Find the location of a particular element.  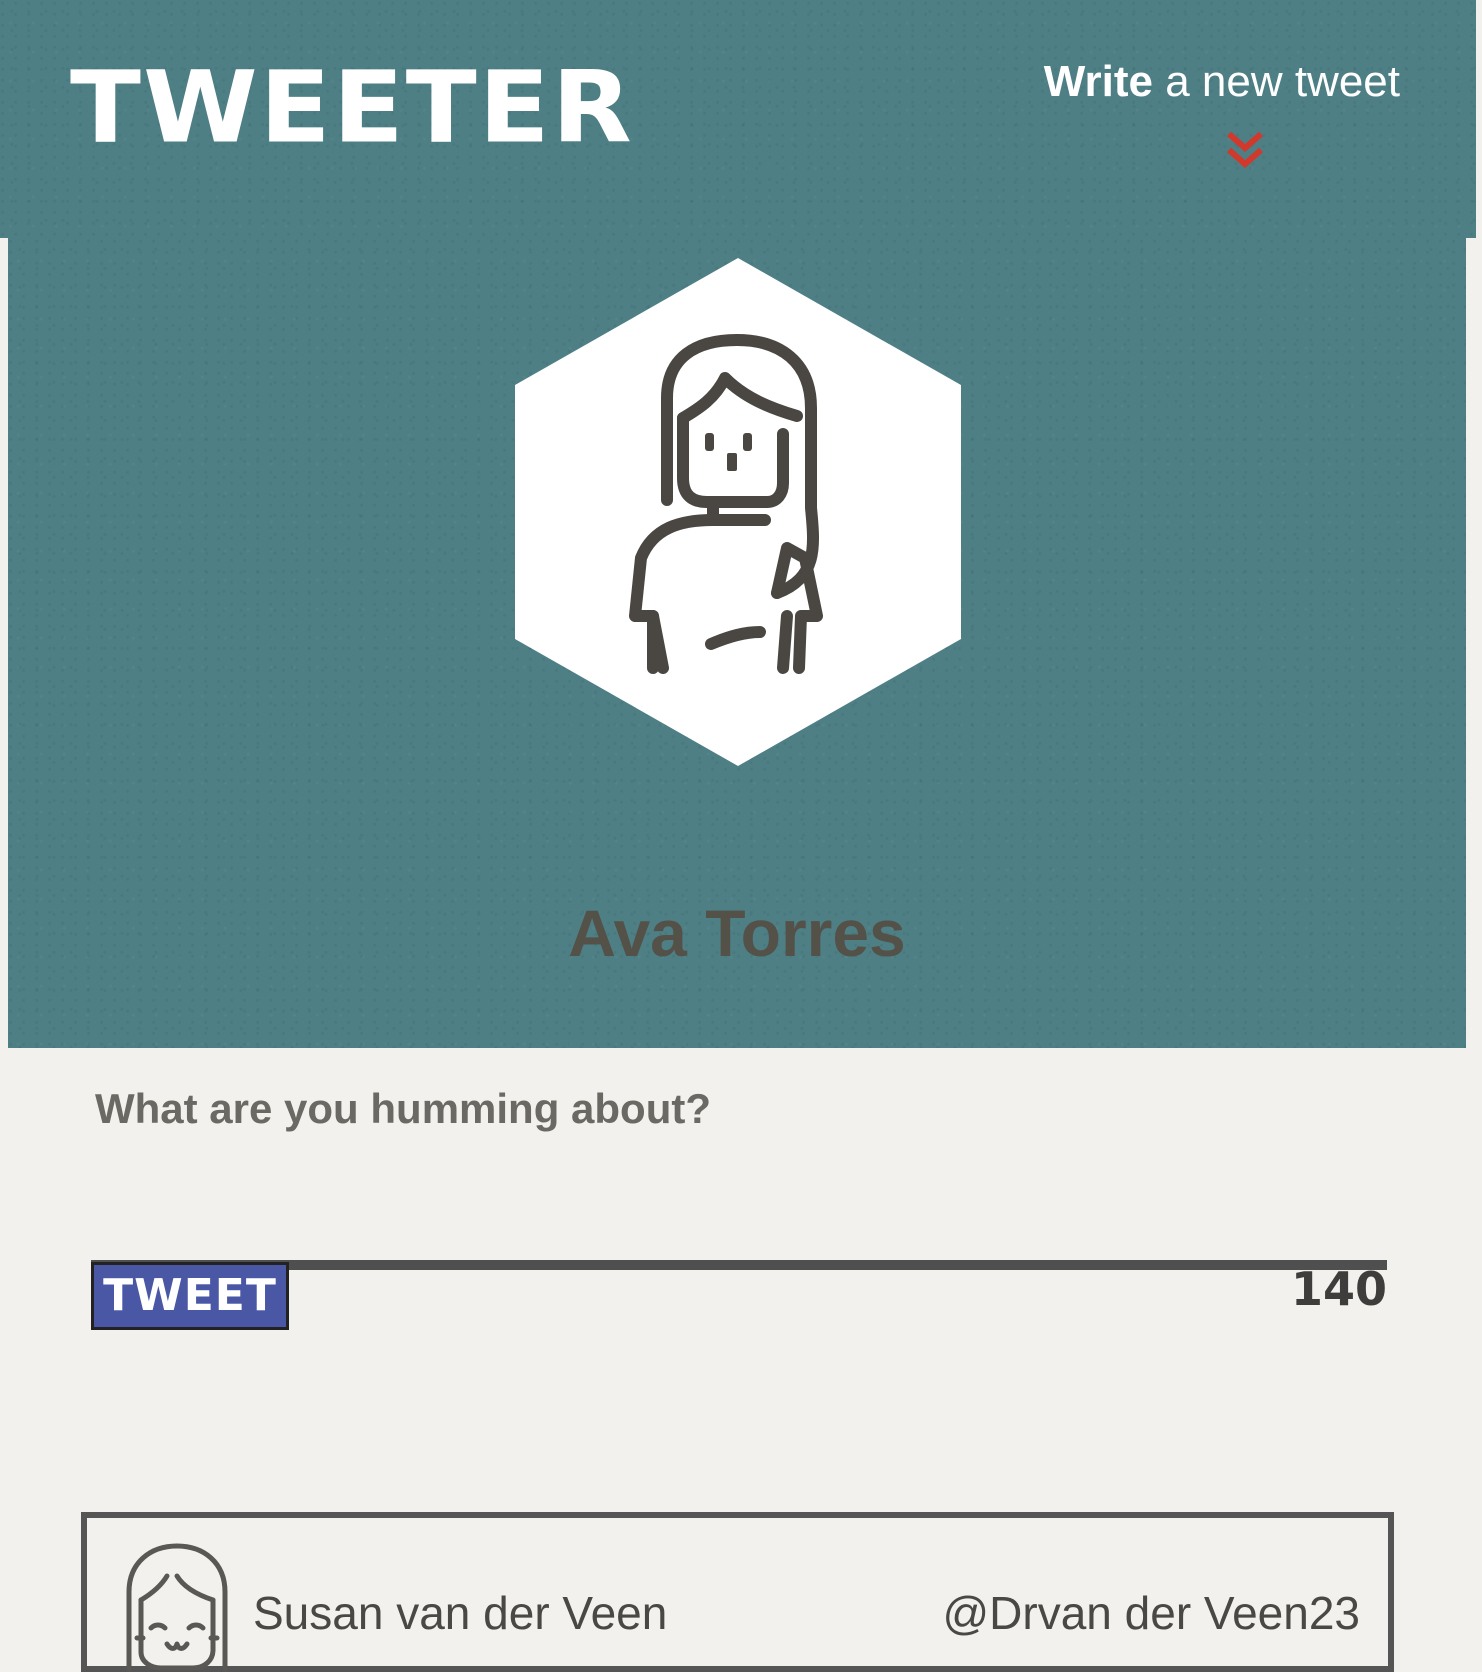

write-new-tweet-toggle: Write a new tweet is located at coordinates (1190, 114).